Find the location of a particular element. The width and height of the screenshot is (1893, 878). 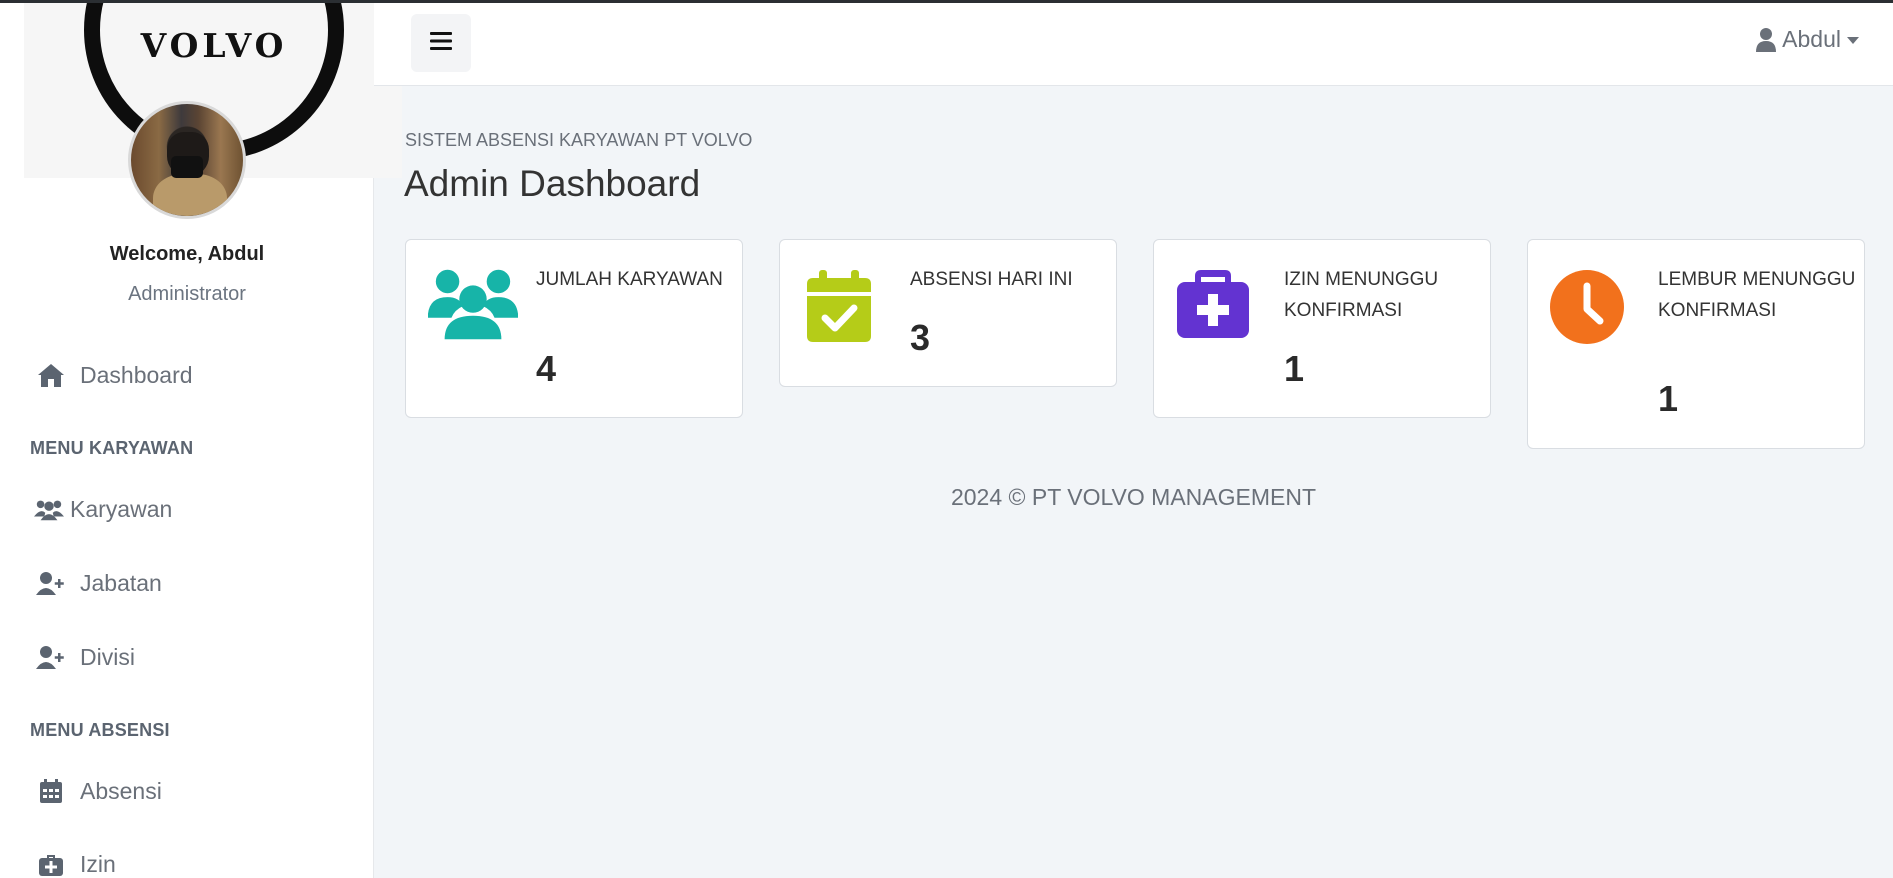

sidebar-item-label: Absensi is located at coordinates (121, 790).